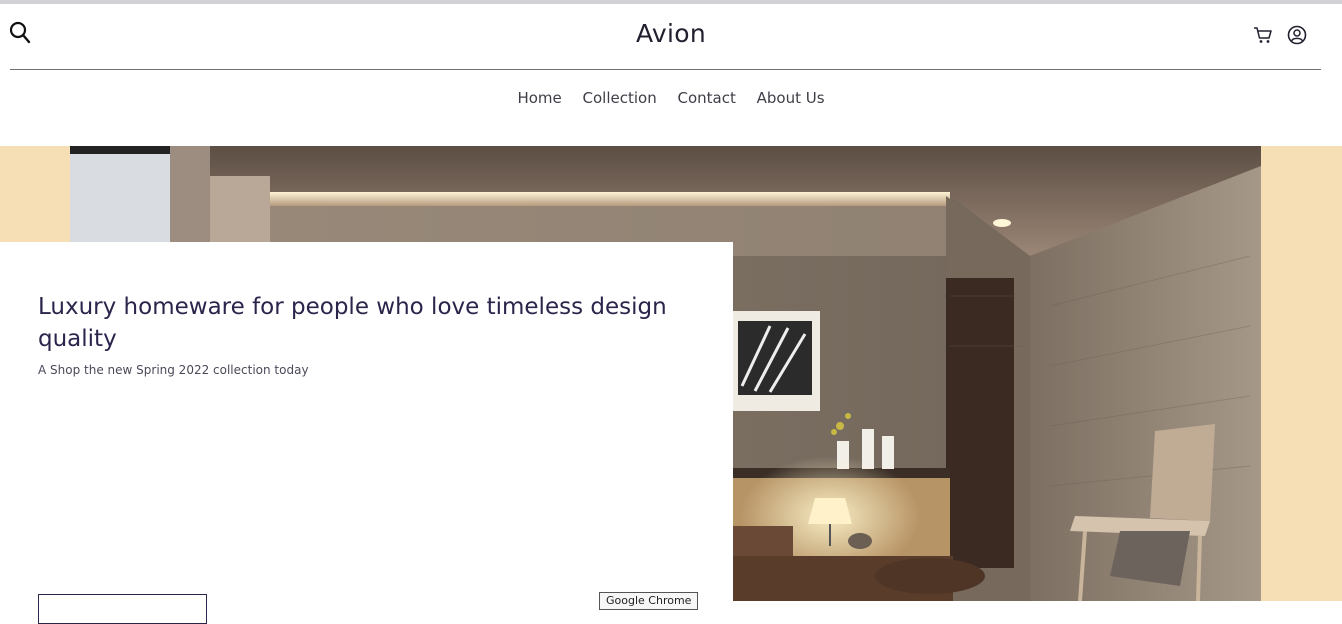 The width and height of the screenshot is (1342, 624). I want to click on cart-icon, so click(1263, 35).